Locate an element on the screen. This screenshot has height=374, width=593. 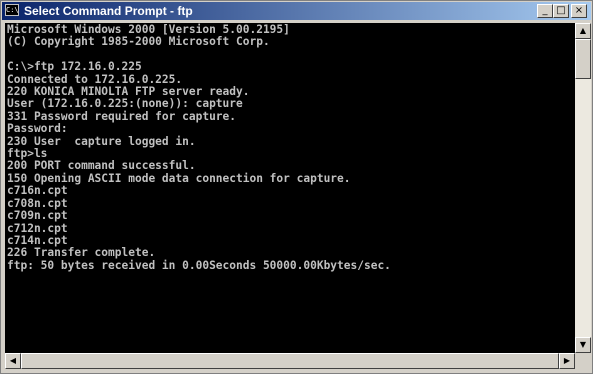
scroll-left-button: ◀ is located at coordinates (13, 361).